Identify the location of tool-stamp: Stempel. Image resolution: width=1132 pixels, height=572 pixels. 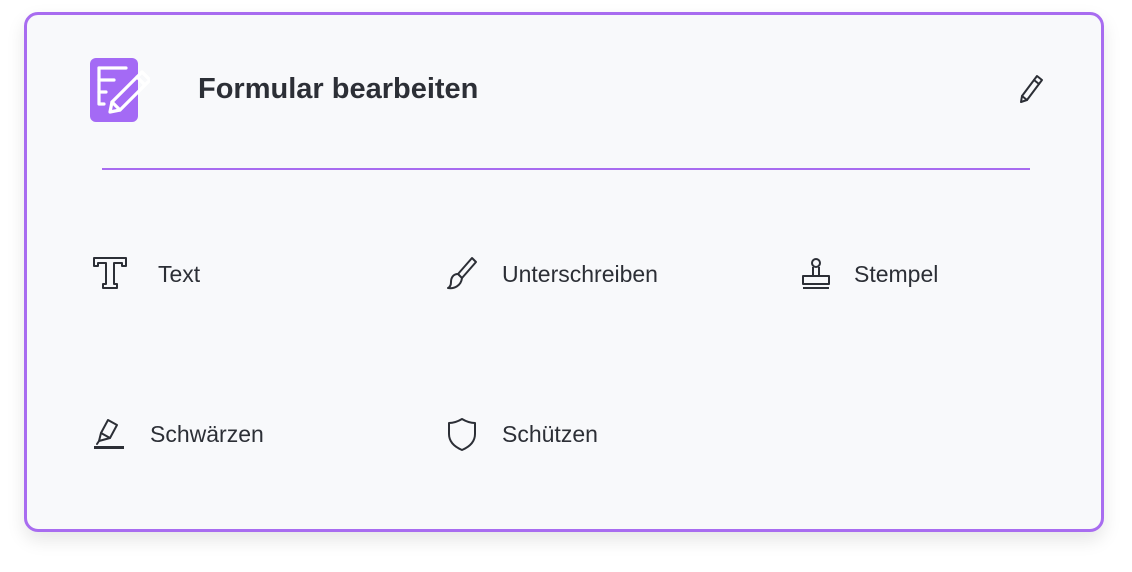
(871, 274).